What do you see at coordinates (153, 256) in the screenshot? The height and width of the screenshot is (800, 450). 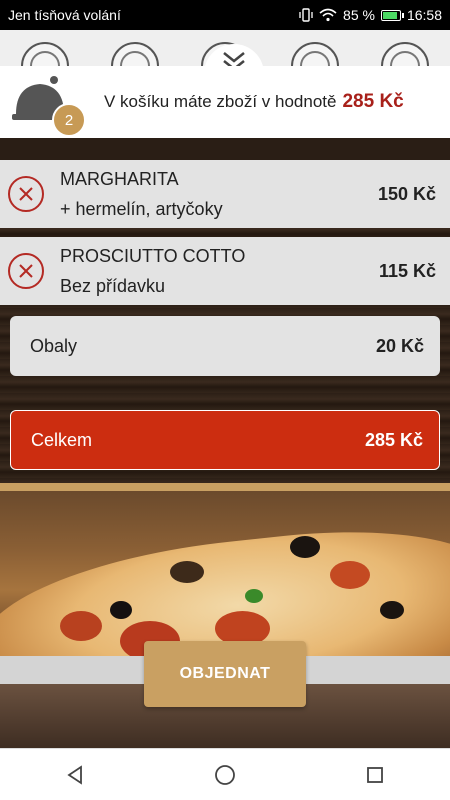 I see `cart-item-name: PROSCIUTTO COTTO` at bounding box center [153, 256].